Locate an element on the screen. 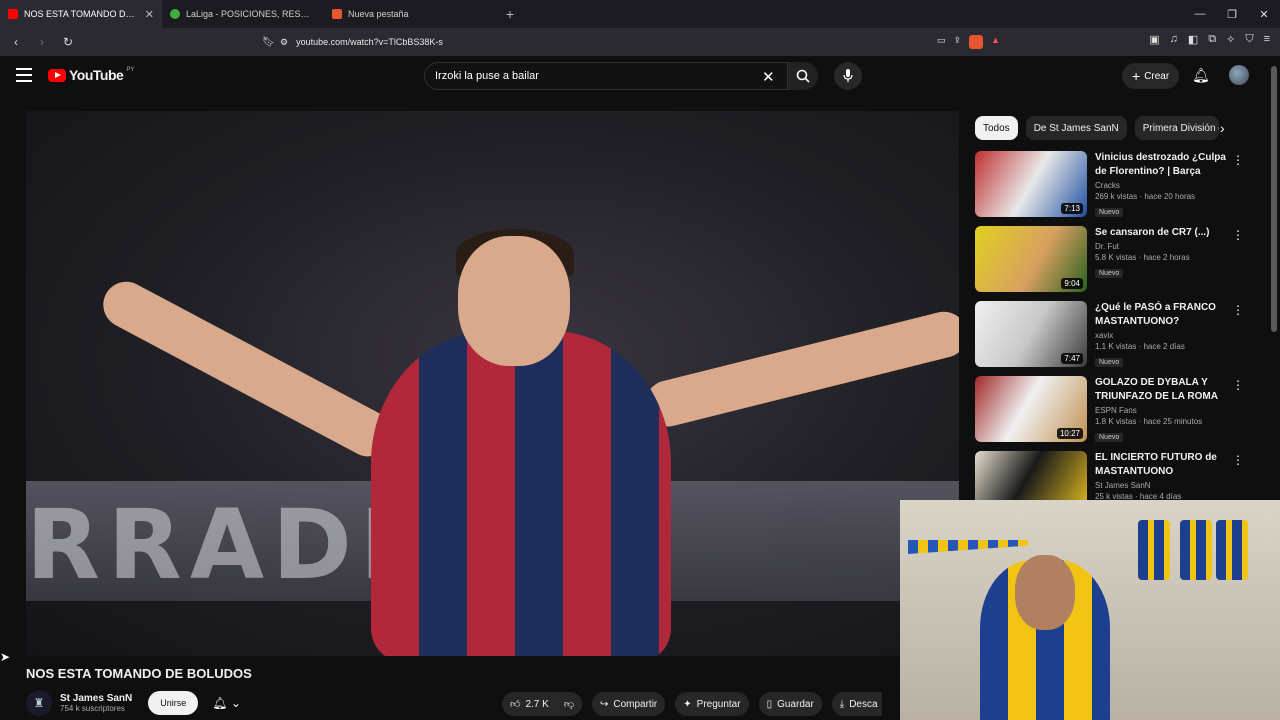 Image resolution: width=1280 pixels, height=720 pixels. chevron-right-icon: › is located at coordinates (1222, 128).